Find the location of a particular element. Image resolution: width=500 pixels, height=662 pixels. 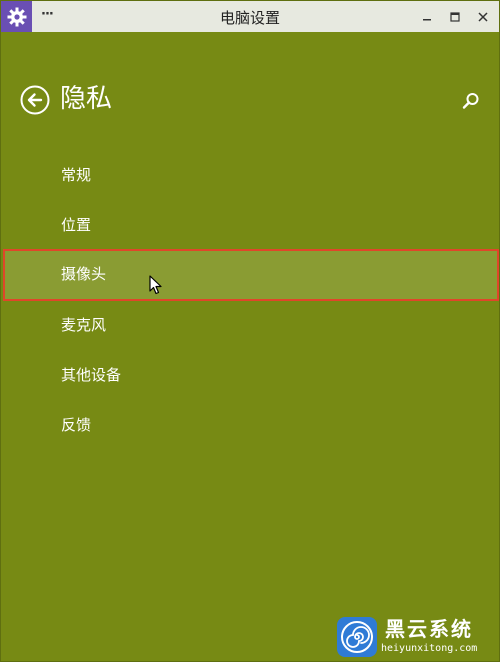

maximize-button is located at coordinates (455, 16).